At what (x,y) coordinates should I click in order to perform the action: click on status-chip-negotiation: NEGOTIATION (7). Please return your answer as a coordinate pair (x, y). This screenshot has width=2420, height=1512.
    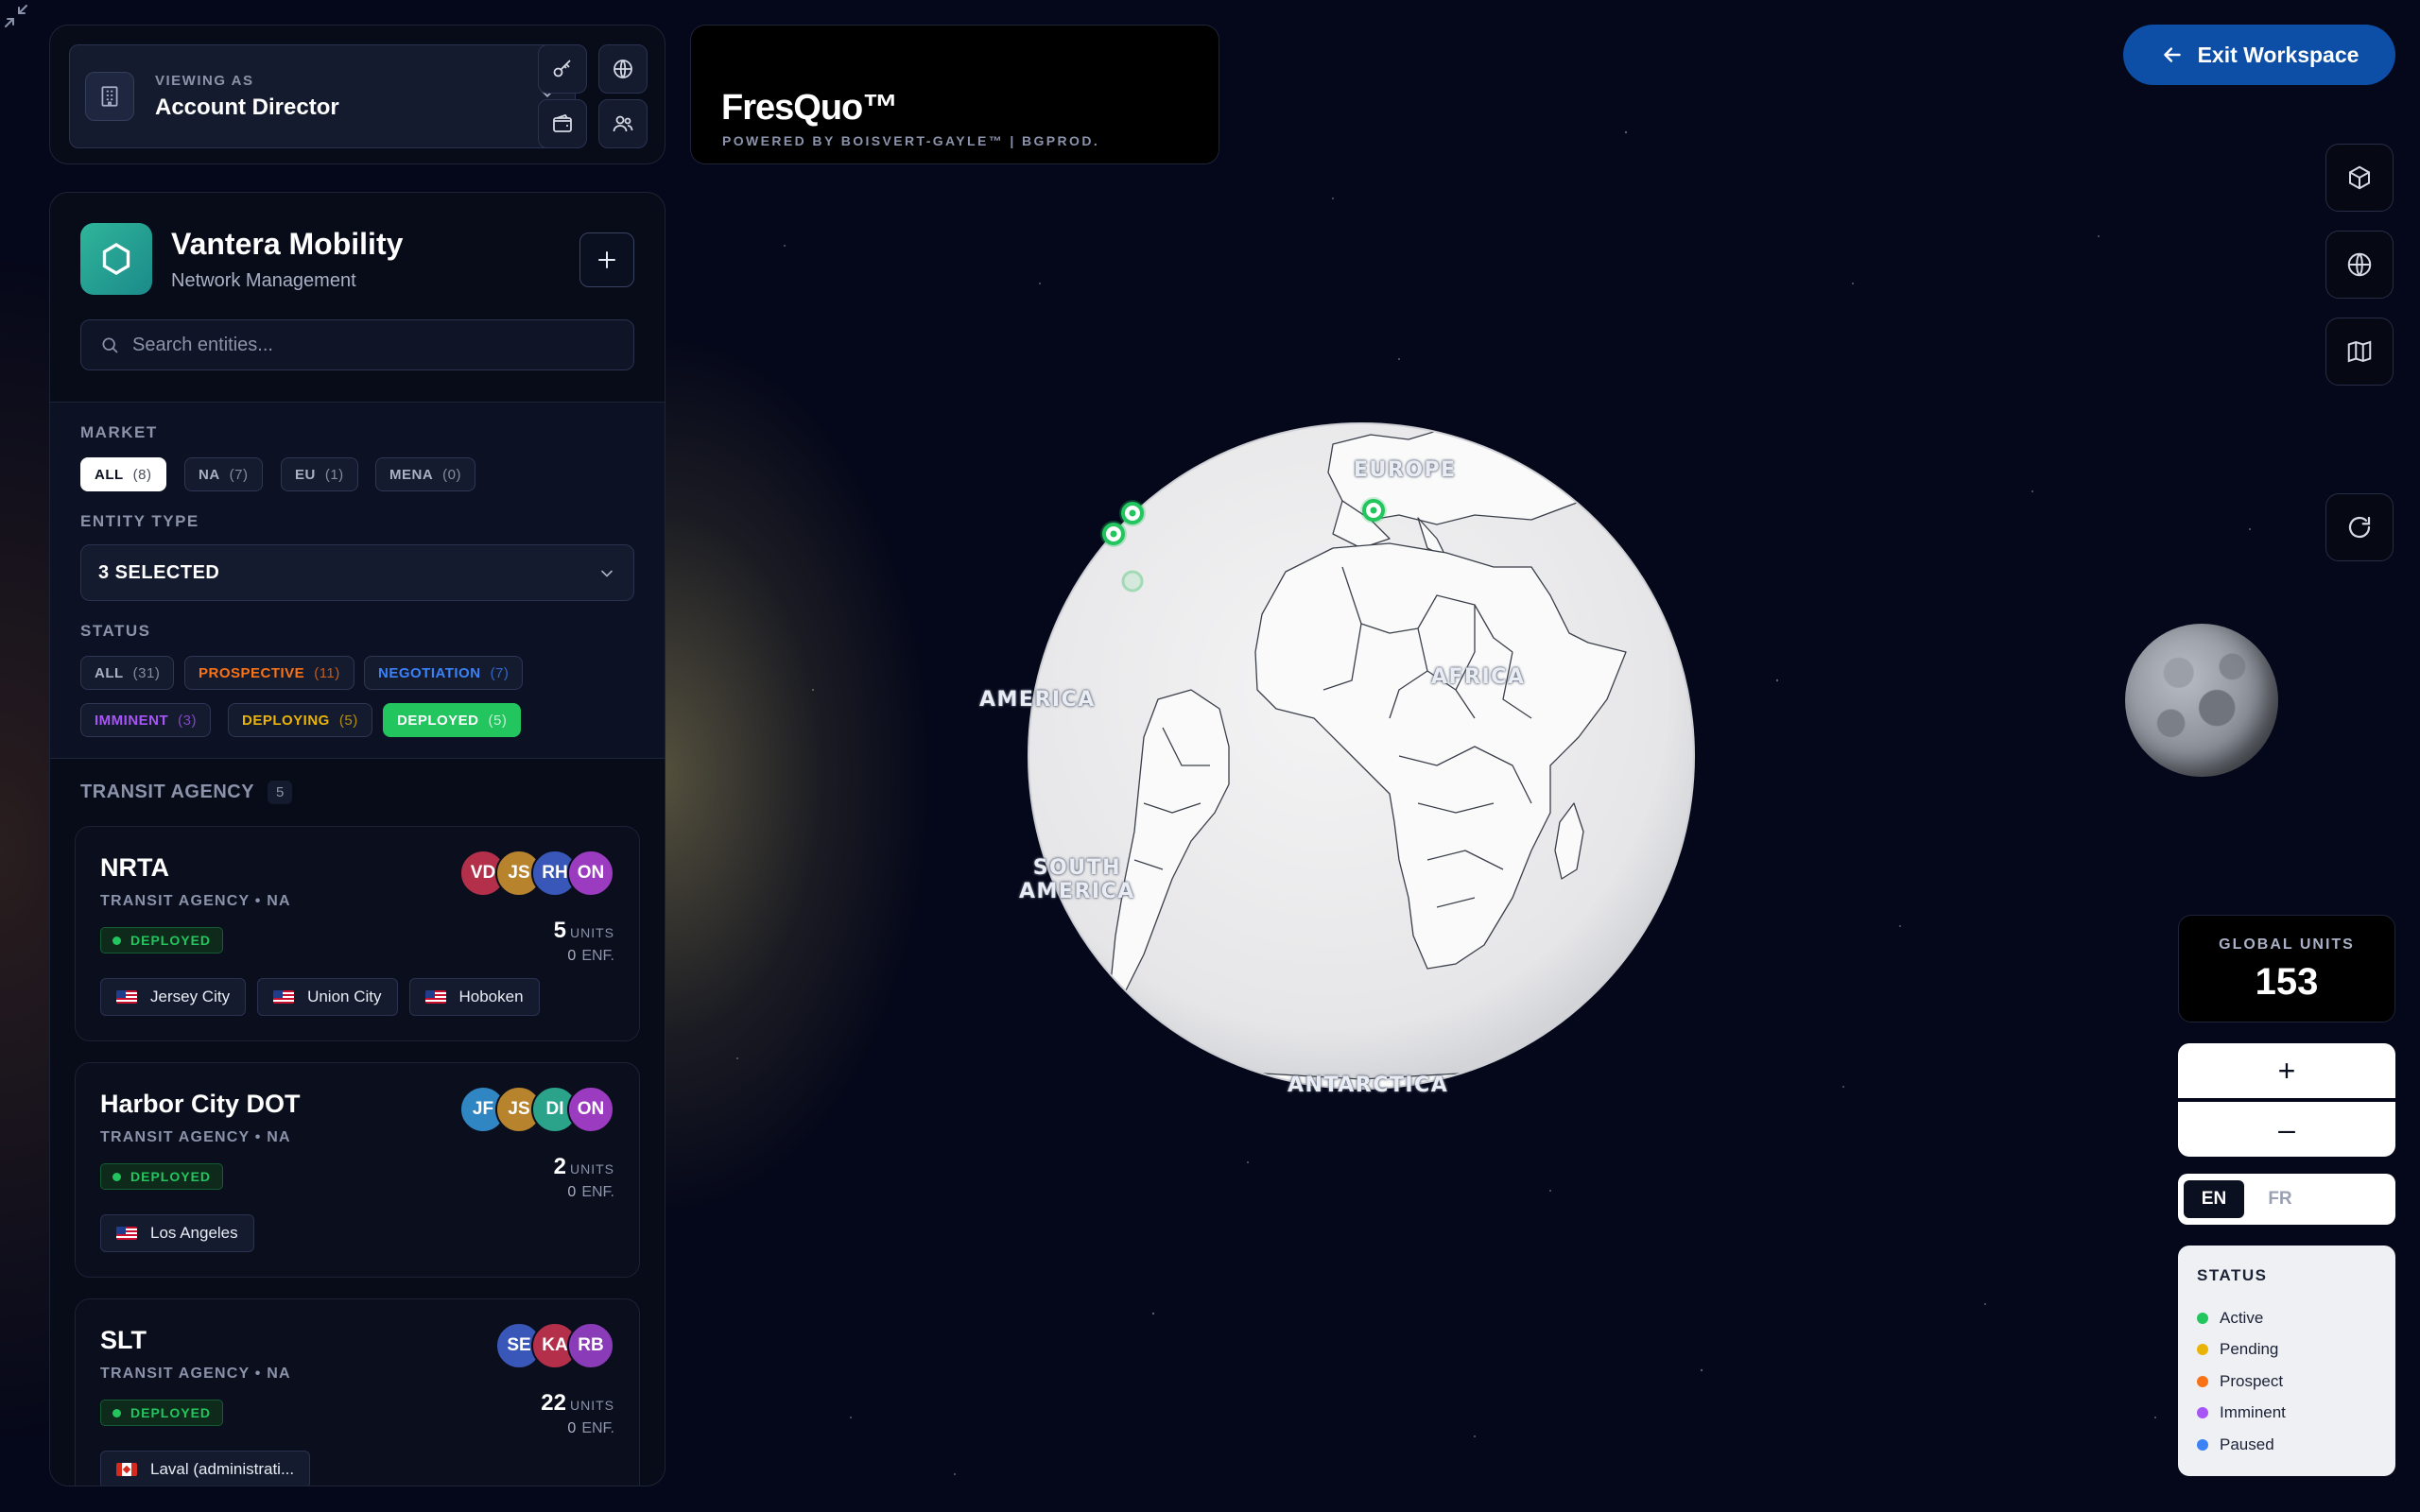
    Looking at the image, I should click on (444, 673).